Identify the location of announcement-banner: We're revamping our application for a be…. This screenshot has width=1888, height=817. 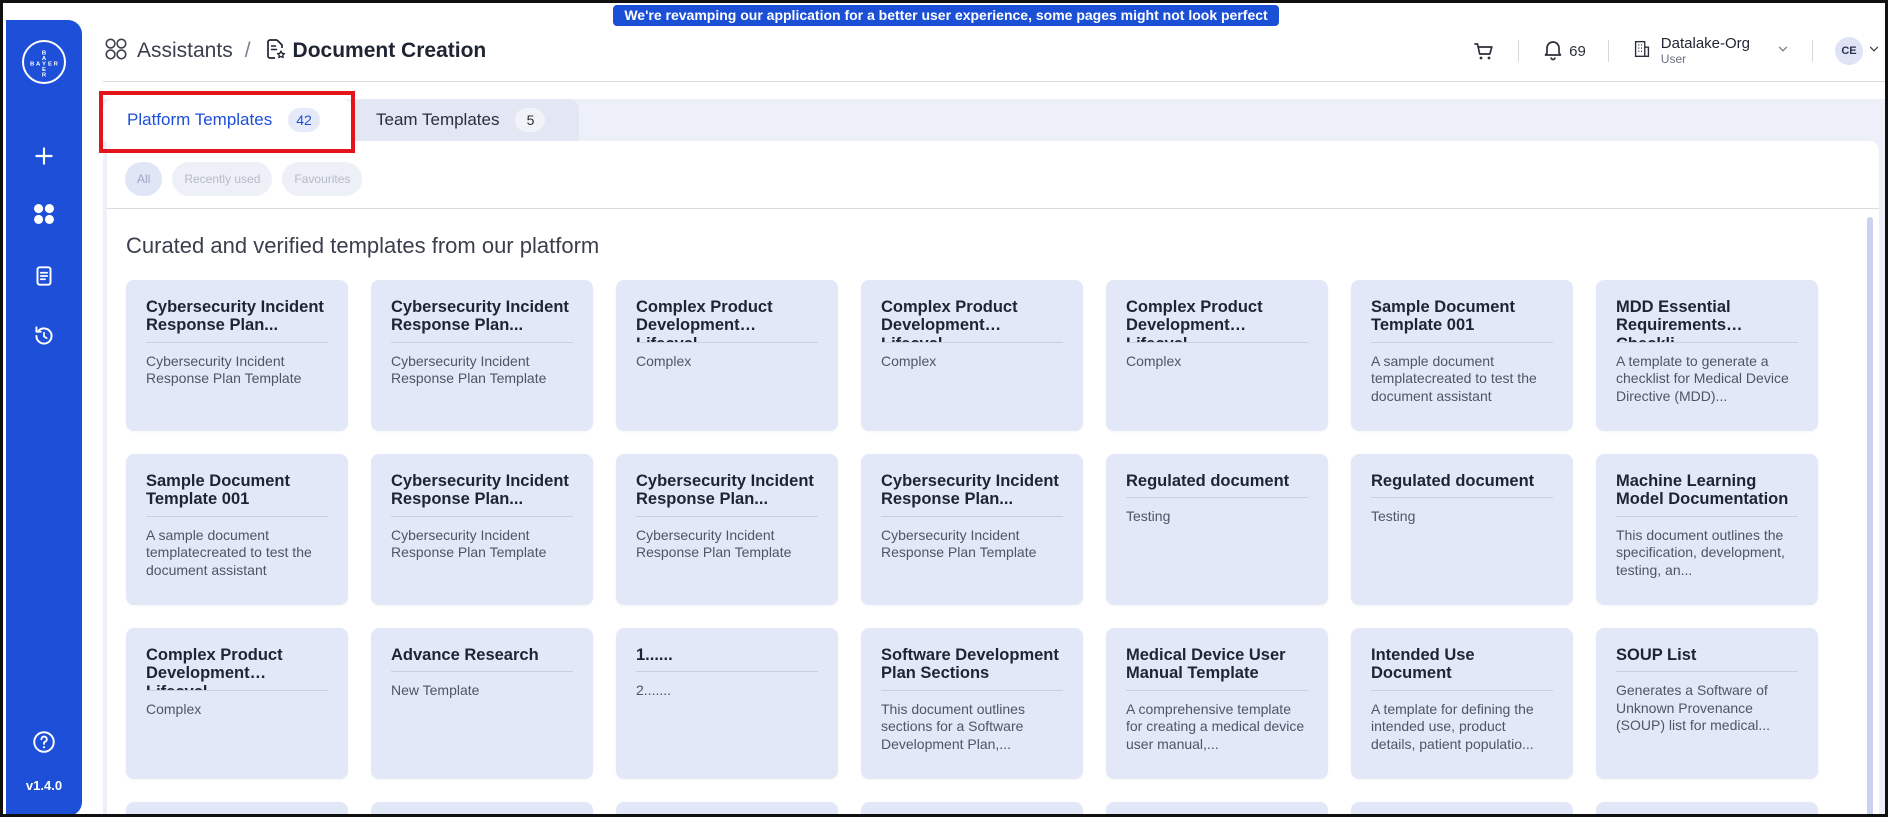
(946, 24).